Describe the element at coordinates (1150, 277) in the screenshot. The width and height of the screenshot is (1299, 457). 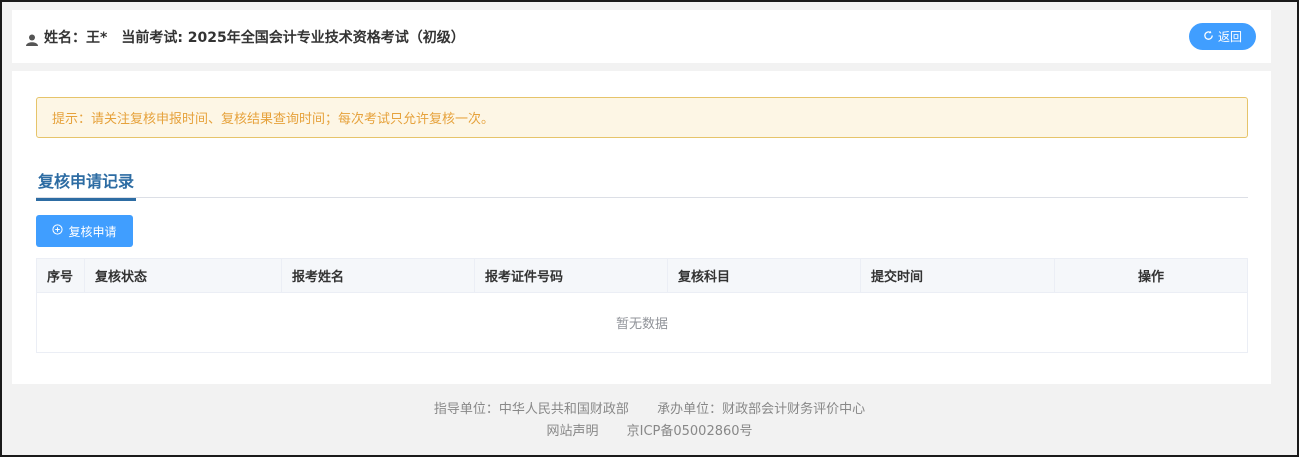
I see `col-actions: 操作` at that location.